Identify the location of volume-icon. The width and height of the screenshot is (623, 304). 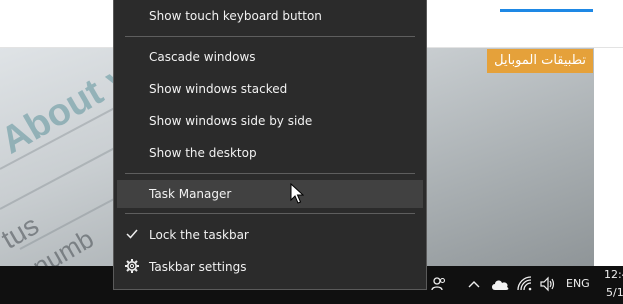
(548, 284).